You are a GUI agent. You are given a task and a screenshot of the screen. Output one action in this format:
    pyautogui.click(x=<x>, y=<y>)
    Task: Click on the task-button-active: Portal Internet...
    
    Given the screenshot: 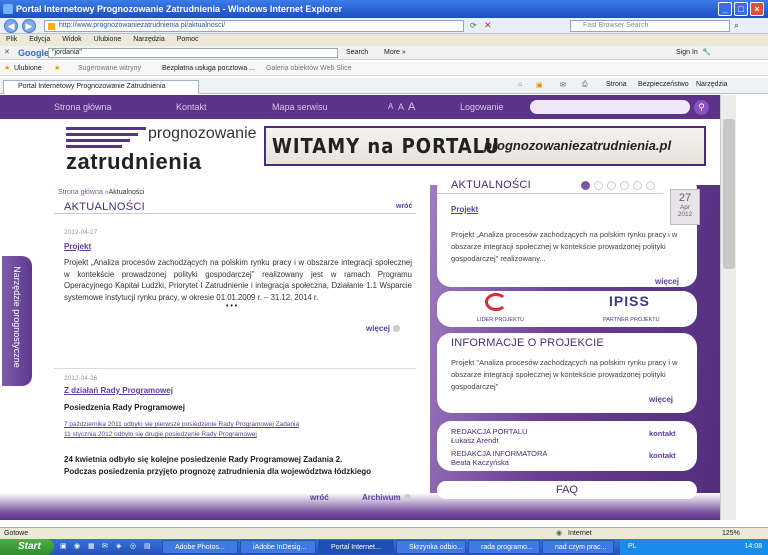 What is the action you would take?
    pyautogui.click(x=356, y=547)
    